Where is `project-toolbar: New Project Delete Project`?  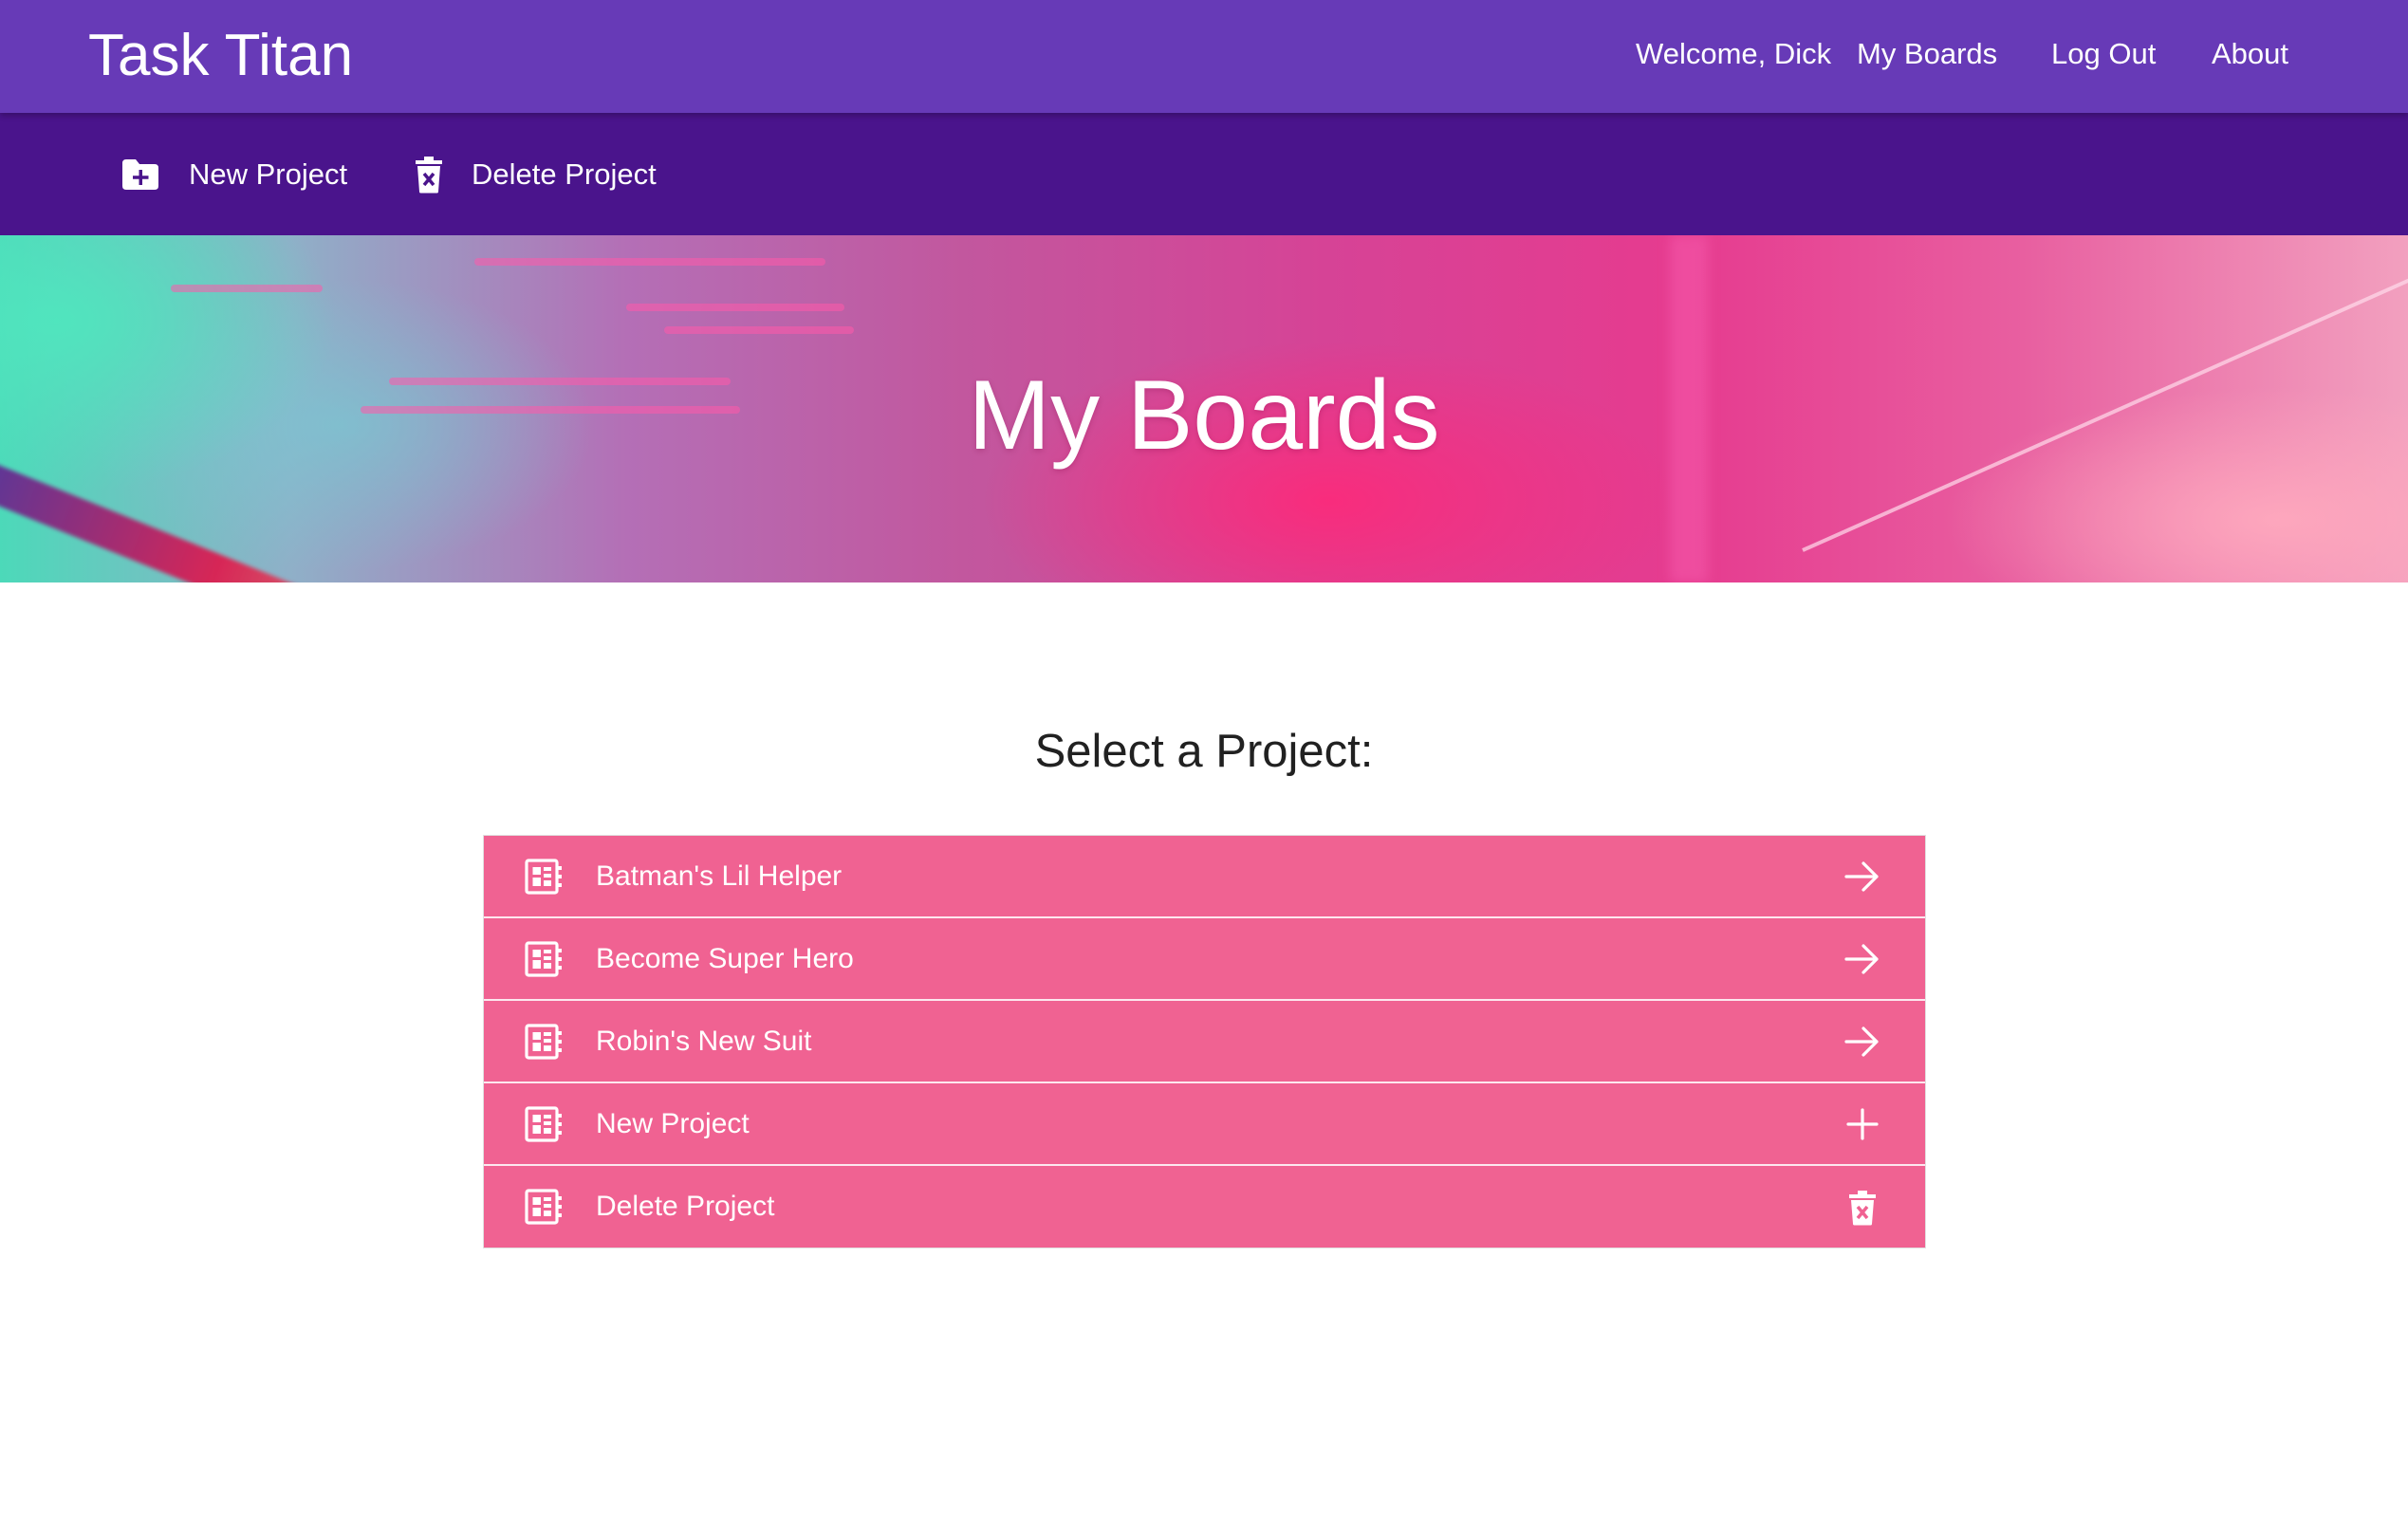 project-toolbar: New Project Delete Project is located at coordinates (1204, 174).